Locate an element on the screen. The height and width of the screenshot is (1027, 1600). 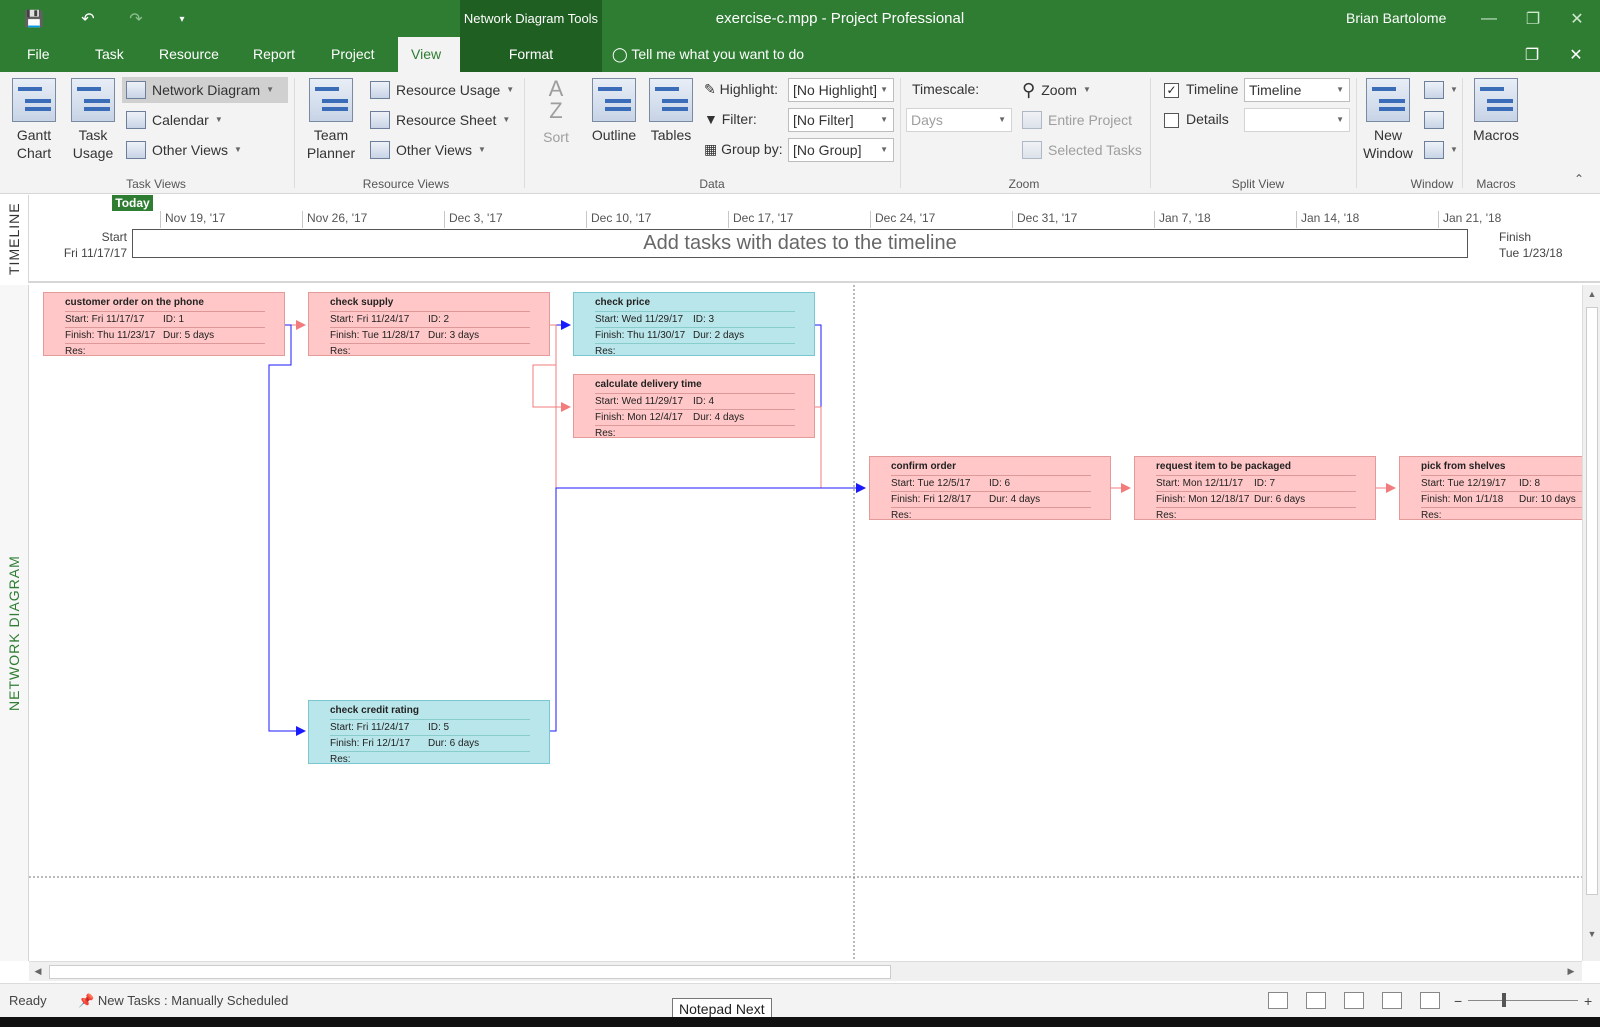
details-checkbox is located at coordinates (1171, 120).